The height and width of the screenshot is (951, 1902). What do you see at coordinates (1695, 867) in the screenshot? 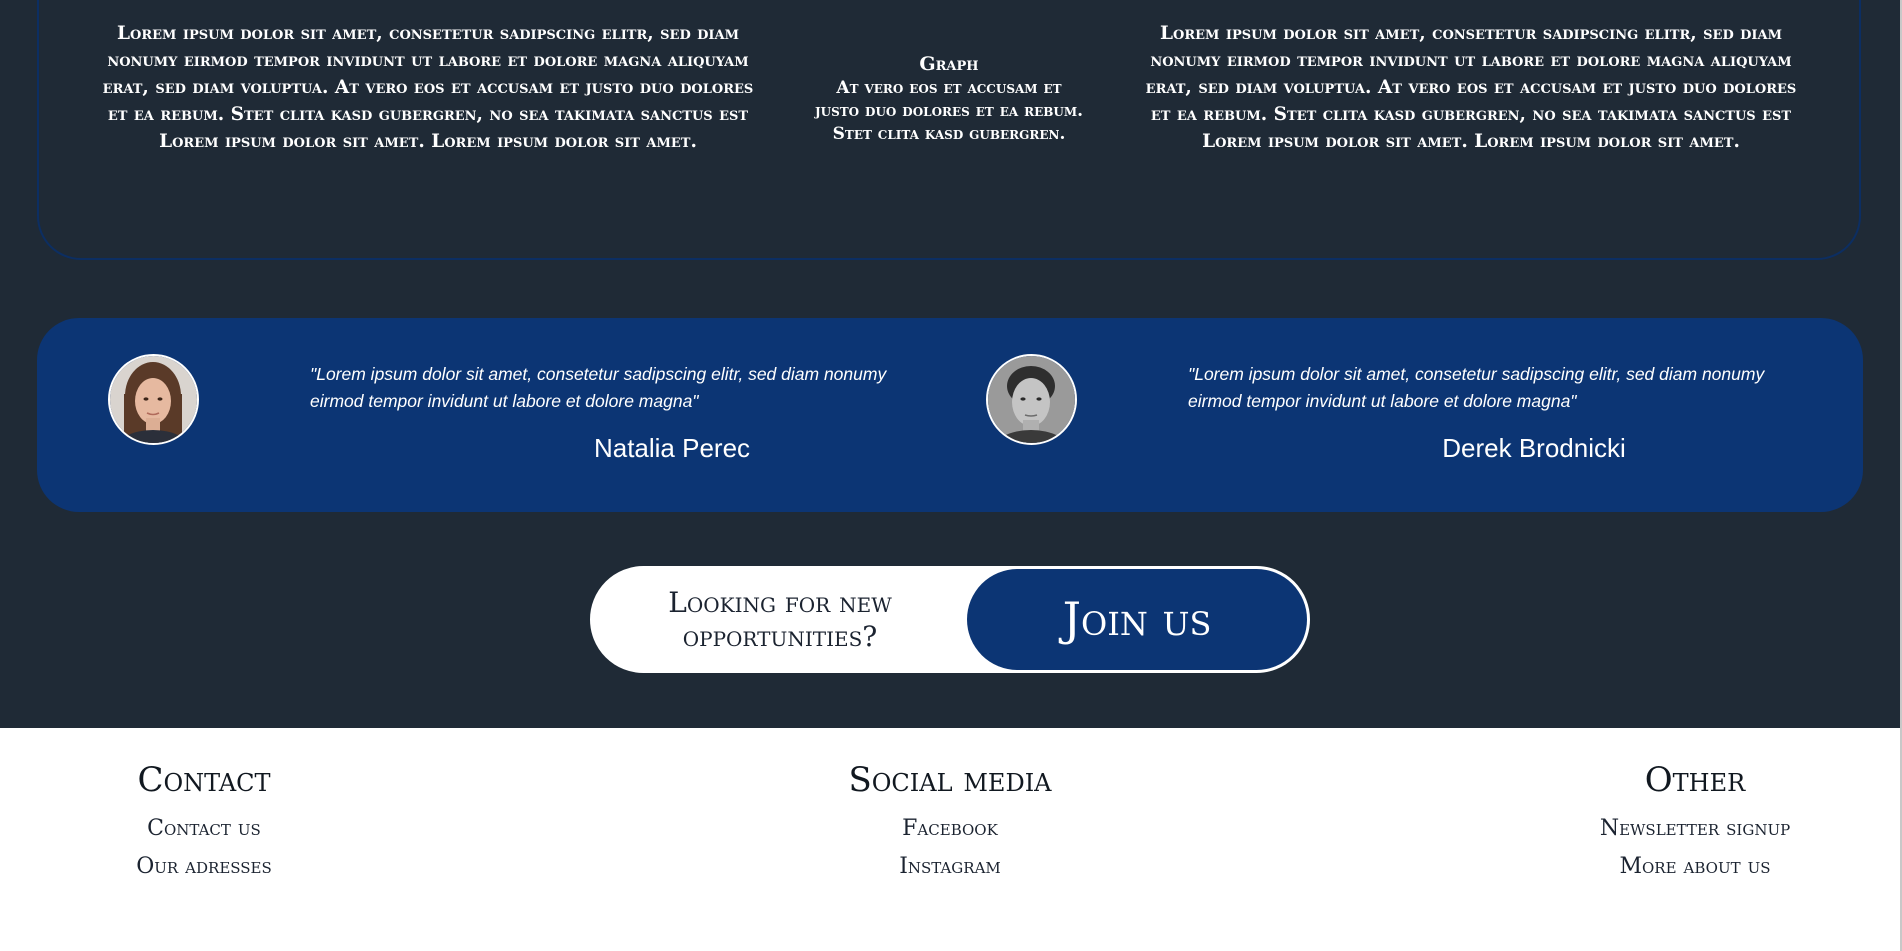
I see `more-about-us-link: More about us` at bounding box center [1695, 867].